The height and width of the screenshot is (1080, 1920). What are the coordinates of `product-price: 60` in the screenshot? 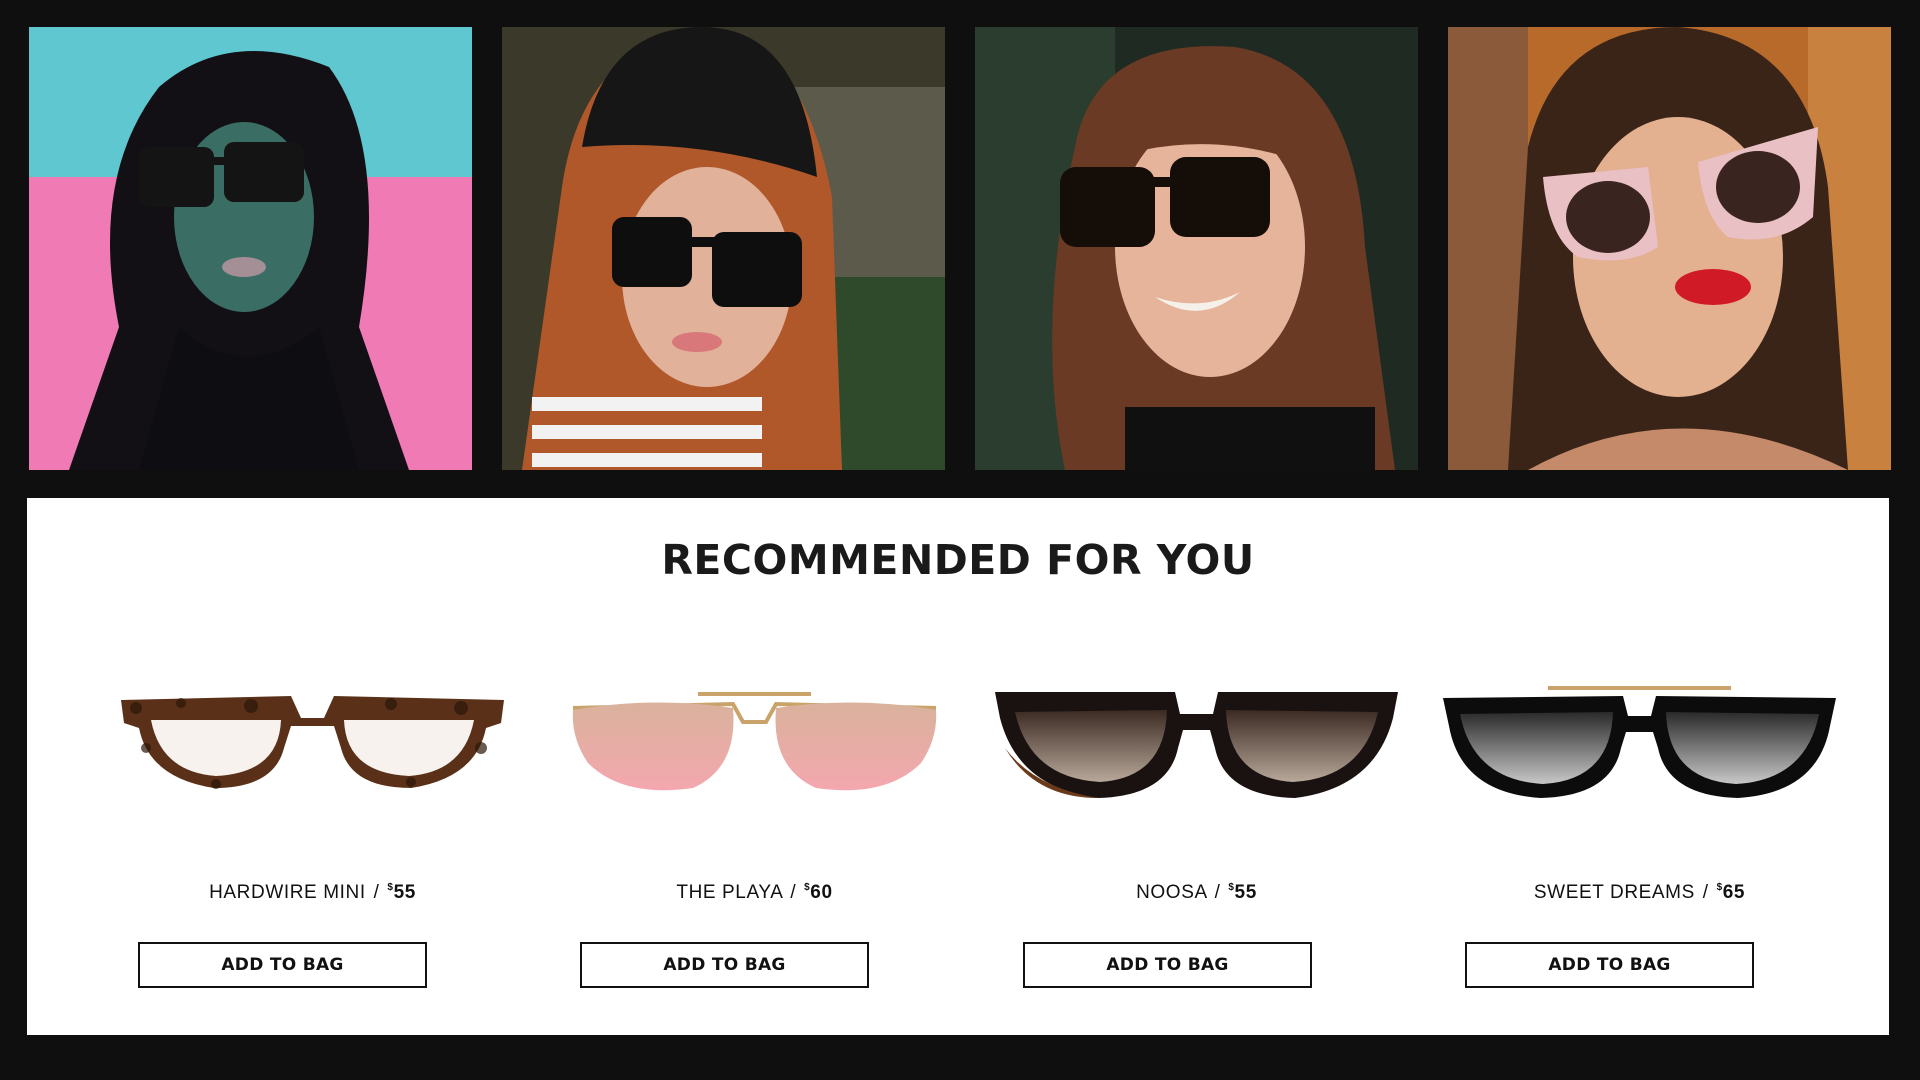 It's located at (821, 892).